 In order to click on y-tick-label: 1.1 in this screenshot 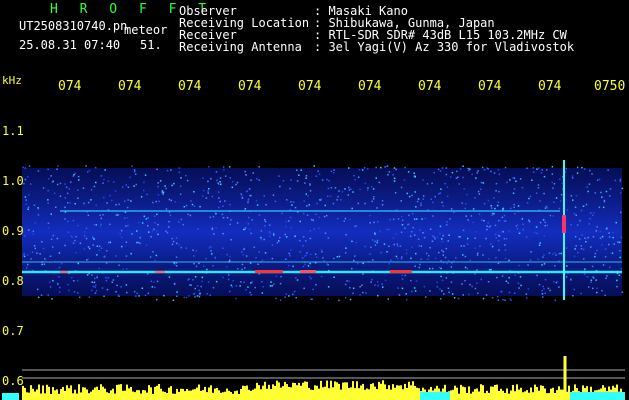, I will do `click(13, 131)`.